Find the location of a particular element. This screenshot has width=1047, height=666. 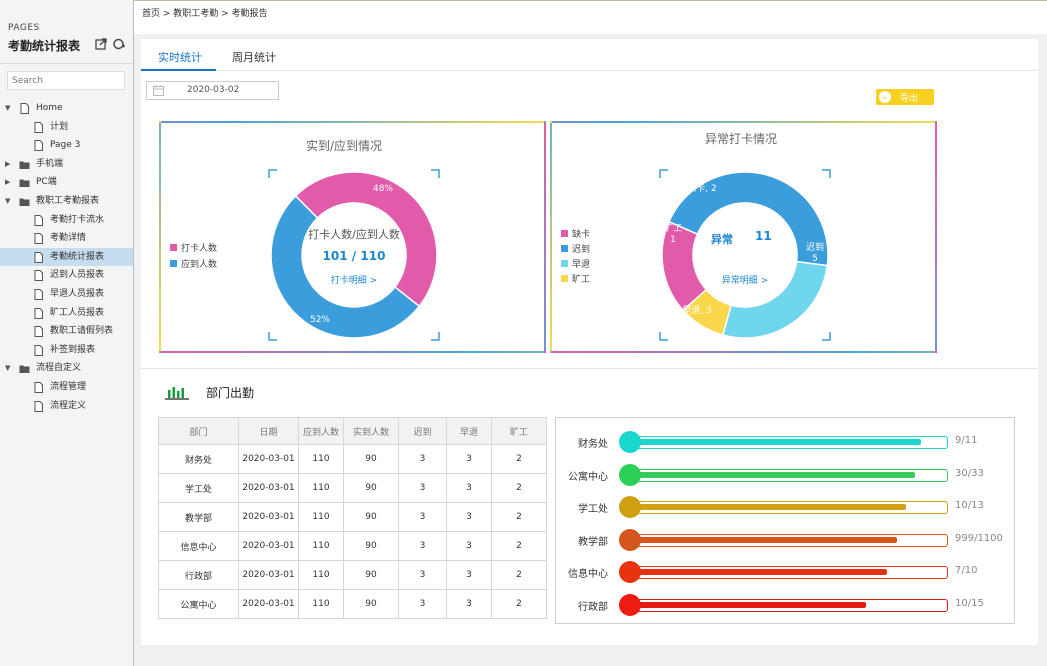

section-divider is located at coordinates (589, 368).